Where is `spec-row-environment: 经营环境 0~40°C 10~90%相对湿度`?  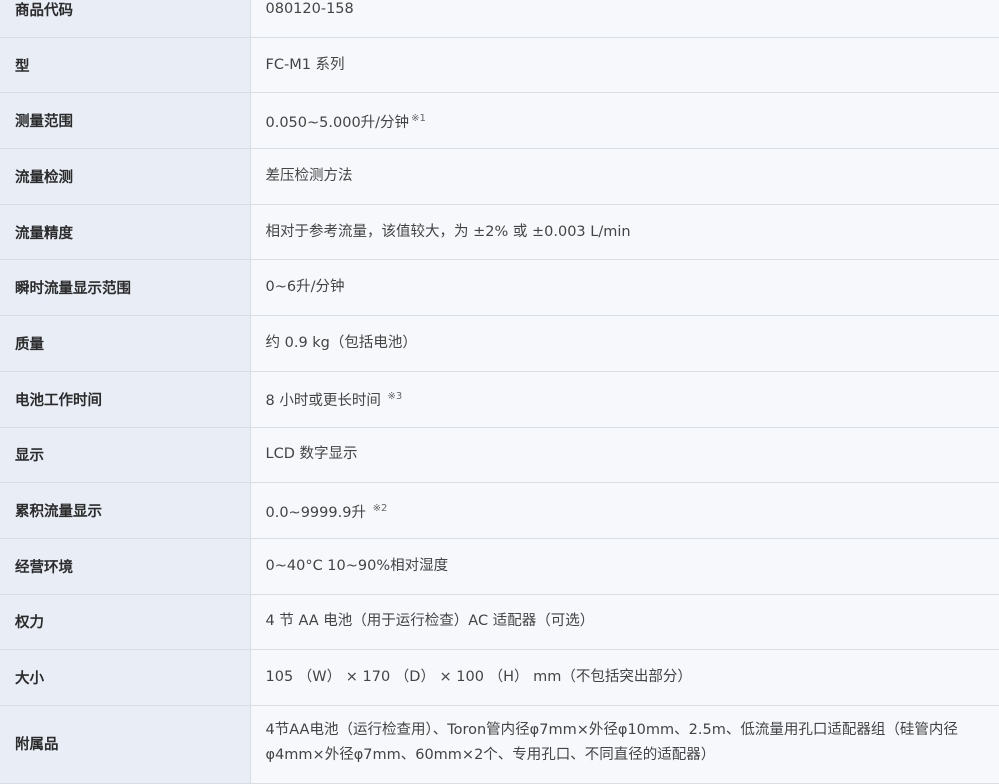
spec-row-environment: 经营环境 0~40°C 10~90%相对湿度 is located at coordinates (499, 566).